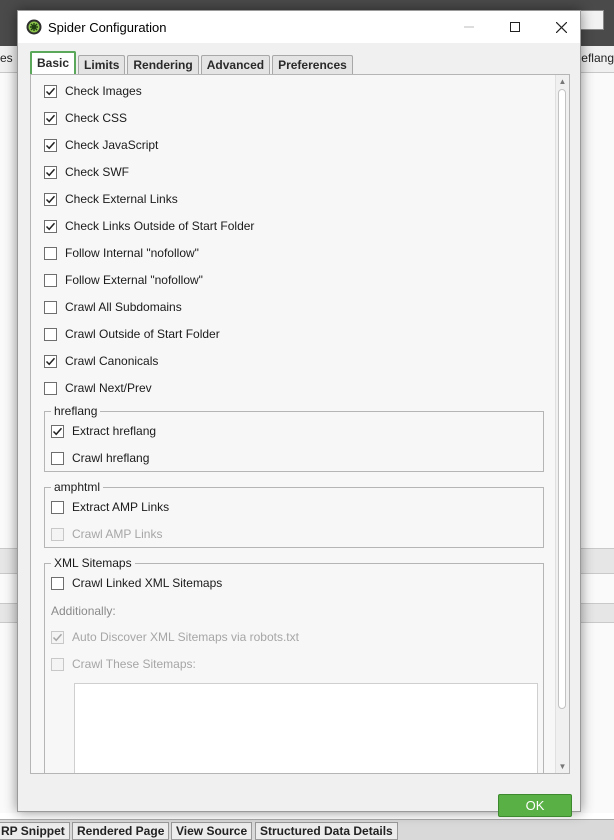  I want to click on tab-advanced: Advanced, so click(235, 64).